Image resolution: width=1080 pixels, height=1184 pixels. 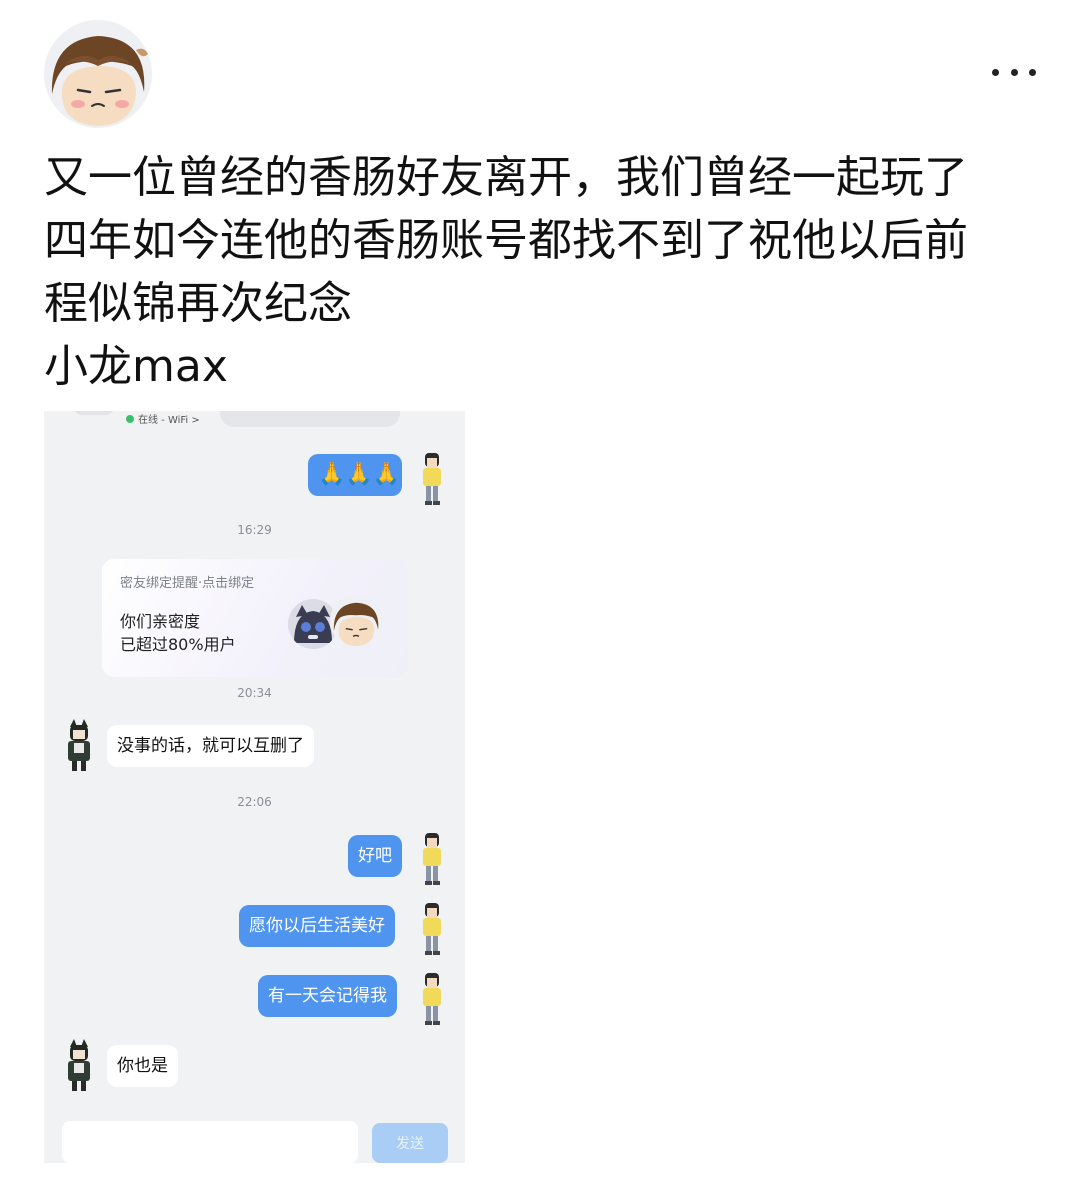 I want to click on message-input, so click(x=210, y=1142).